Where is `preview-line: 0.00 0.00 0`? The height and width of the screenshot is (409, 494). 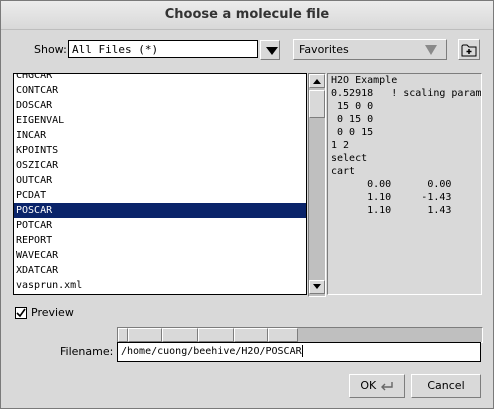 preview-line: 0.00 0.00 0 is located at coordinates (406, 184).